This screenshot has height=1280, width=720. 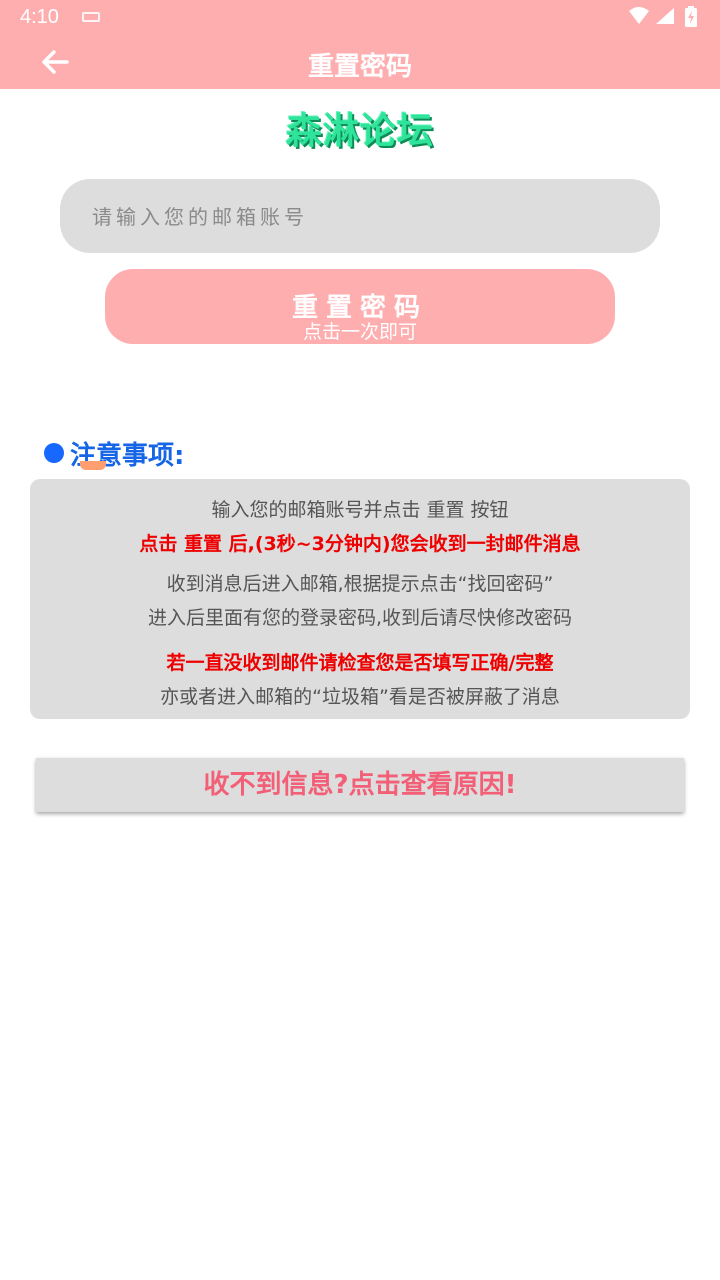 I want to click on email-input-container, so click(x=360, y=217).